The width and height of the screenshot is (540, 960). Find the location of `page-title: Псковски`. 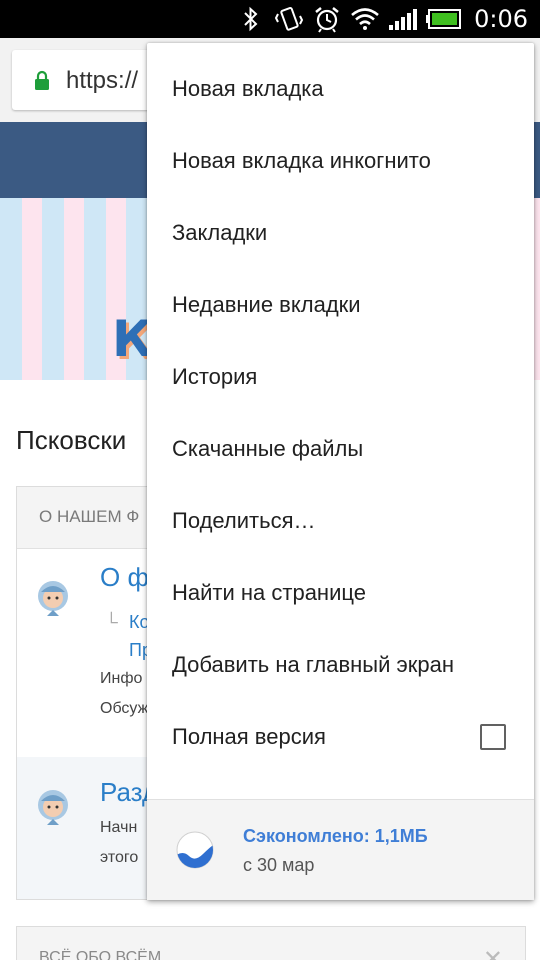

page-title: Псковски is located at coordinates (71, 440).